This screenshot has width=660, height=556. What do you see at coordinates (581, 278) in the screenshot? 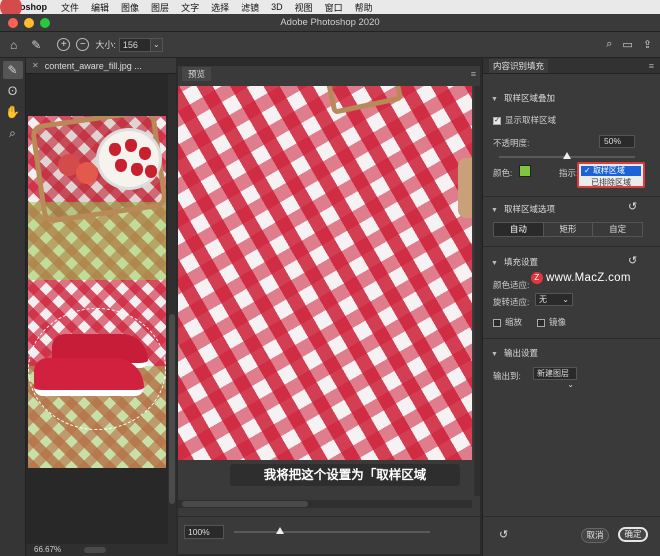
I see `watermark: Zwww.MacZ.com` at bounding box center [581, 278].